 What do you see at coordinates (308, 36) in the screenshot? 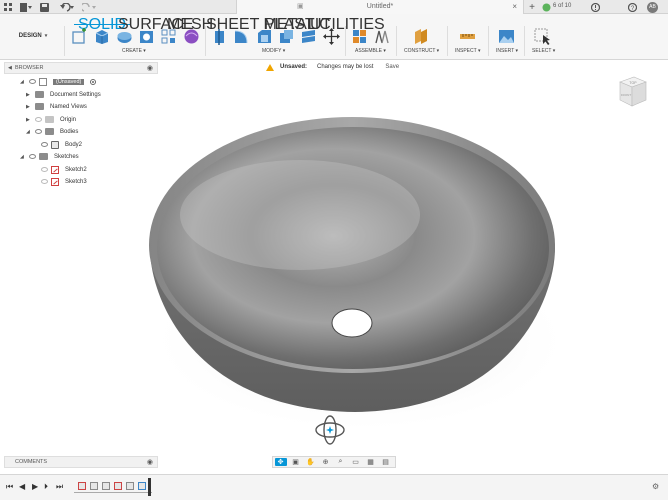
I see `combine-icon` at bounding box center [308, 36].